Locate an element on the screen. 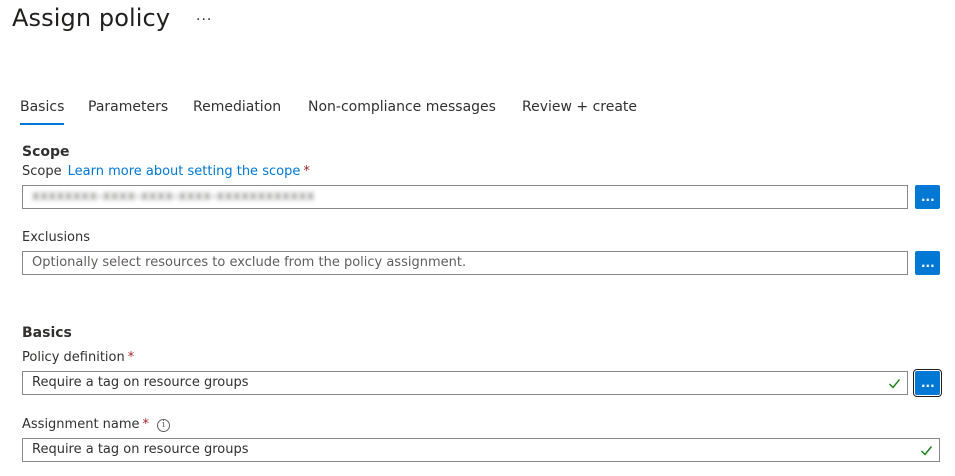 This screenshot has height=476, width=955. tab-non-compliance-messages: Non-compliance messages is located at coordinates (402, 111).